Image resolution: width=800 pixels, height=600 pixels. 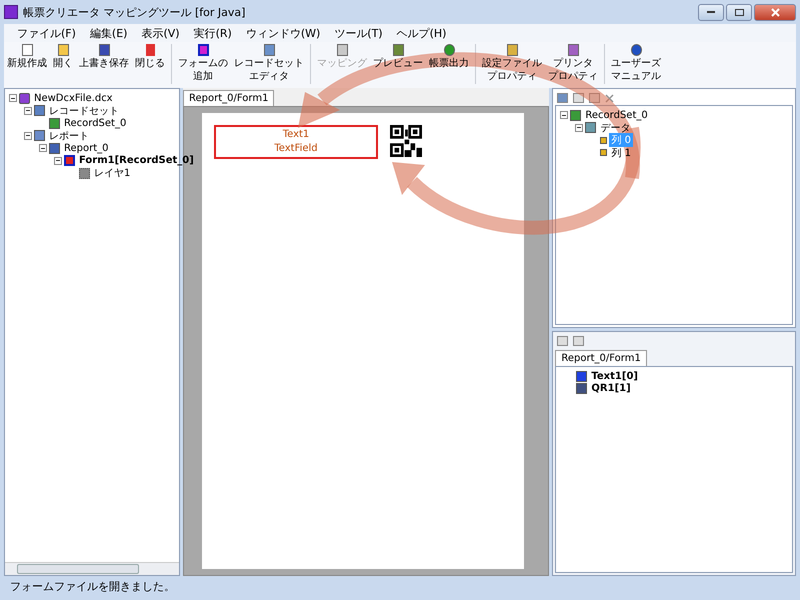 I want to click on field-item: QR1[1], so click(x=611, y=388).